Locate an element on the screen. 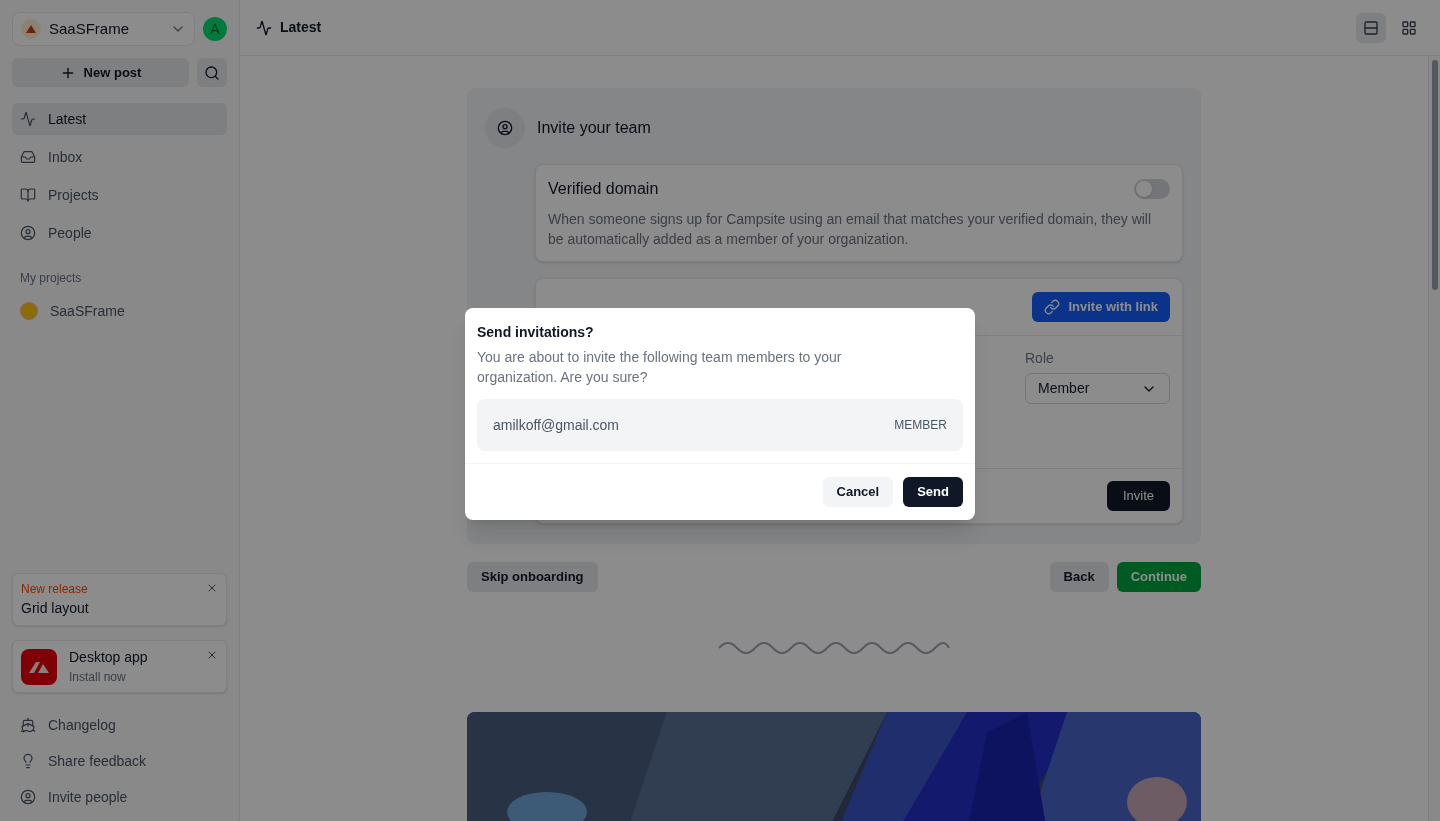 The height and width of the screenshot is (821, 1440). inbox-icon is located at coordinates (28, 157).